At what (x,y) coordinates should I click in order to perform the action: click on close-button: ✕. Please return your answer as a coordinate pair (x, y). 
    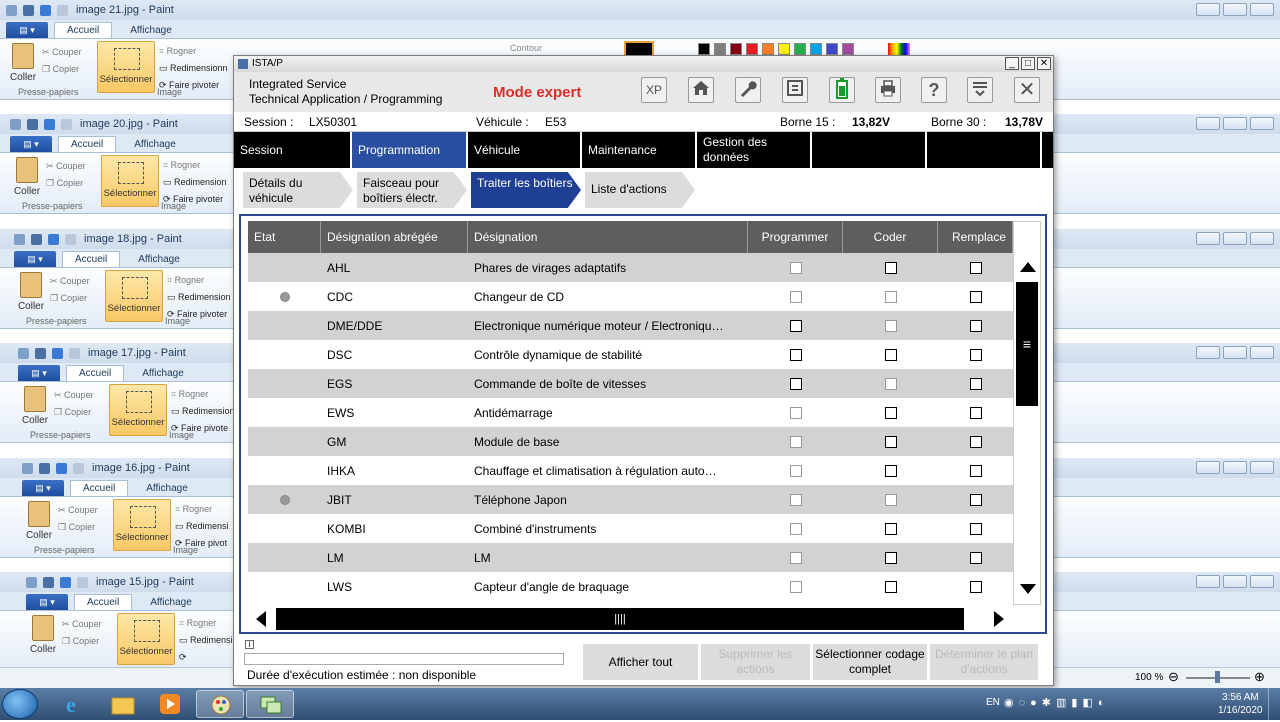
    Looking at the image, I should click on (1044, 63).